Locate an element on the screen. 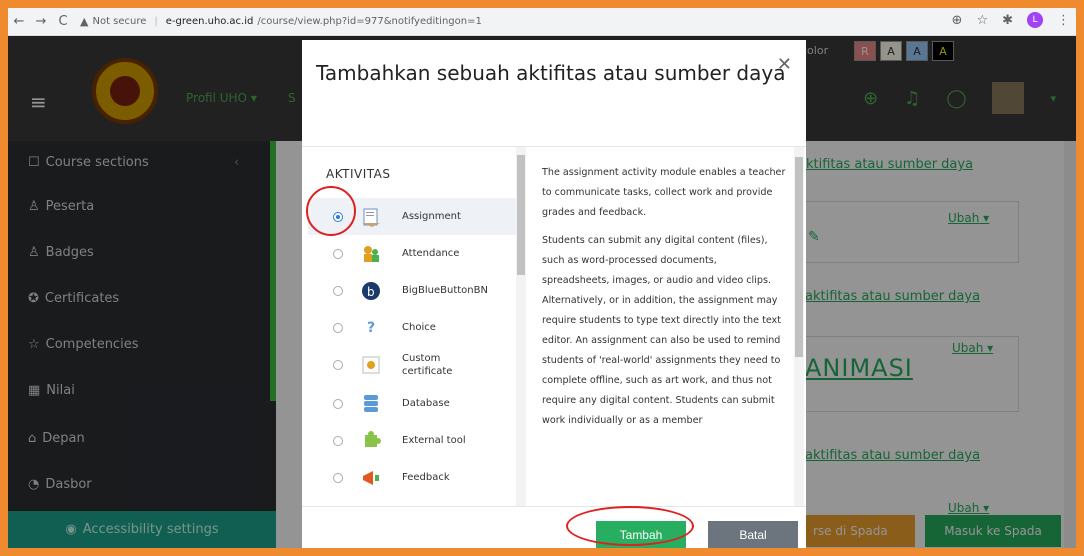 The height and width of the screenshot is (556, 1084). warning-icon: ▲ is located at coordinates (84, 21).